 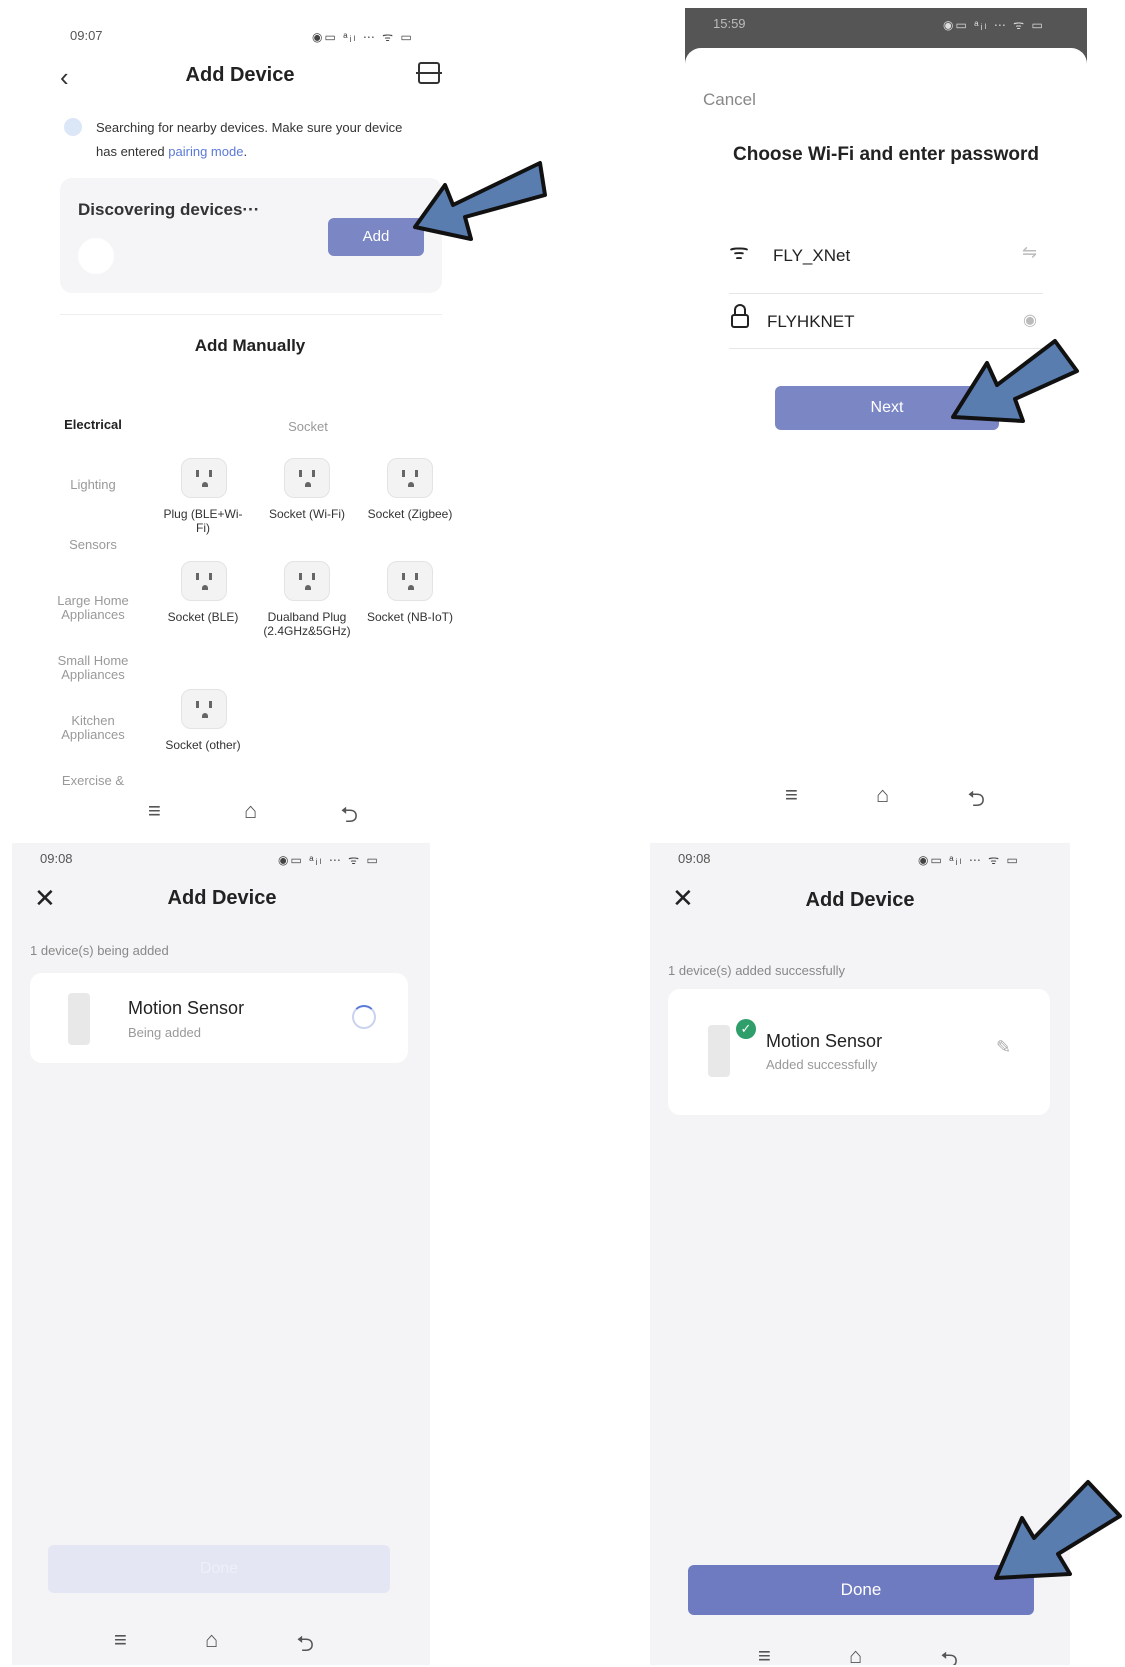 What do you see at coordinates (203, 745) in the screenshot?
I see `device-label: Socket (other)` at bounding box center [203, 745].